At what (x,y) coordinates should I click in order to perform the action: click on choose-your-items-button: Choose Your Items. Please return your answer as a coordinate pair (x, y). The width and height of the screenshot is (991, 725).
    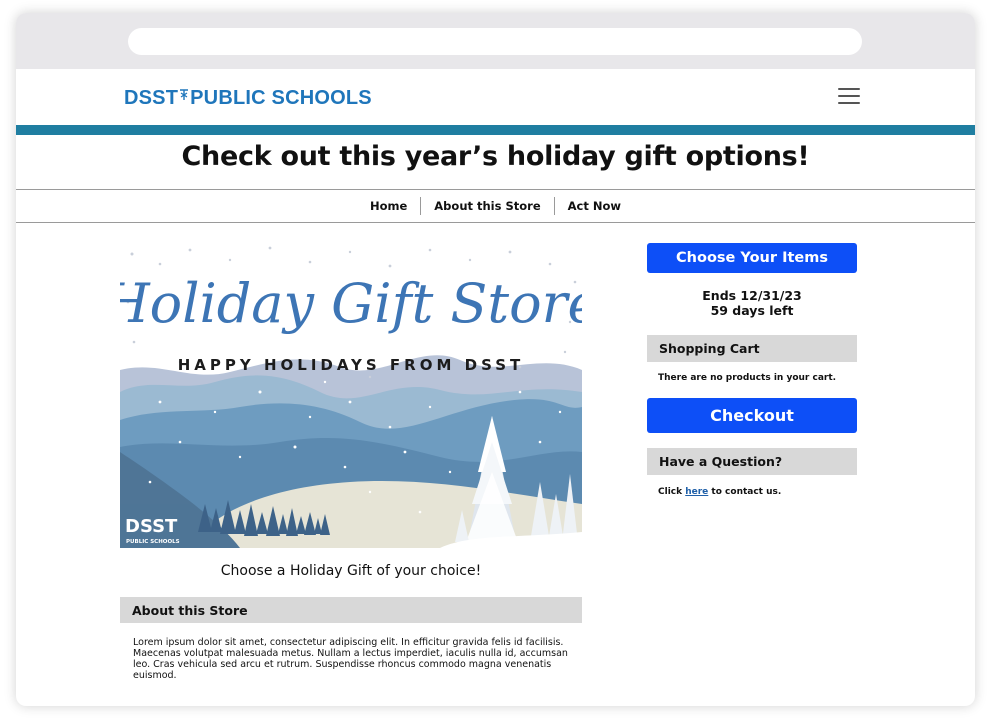
    Looking at the image, I should click on (752, 258).